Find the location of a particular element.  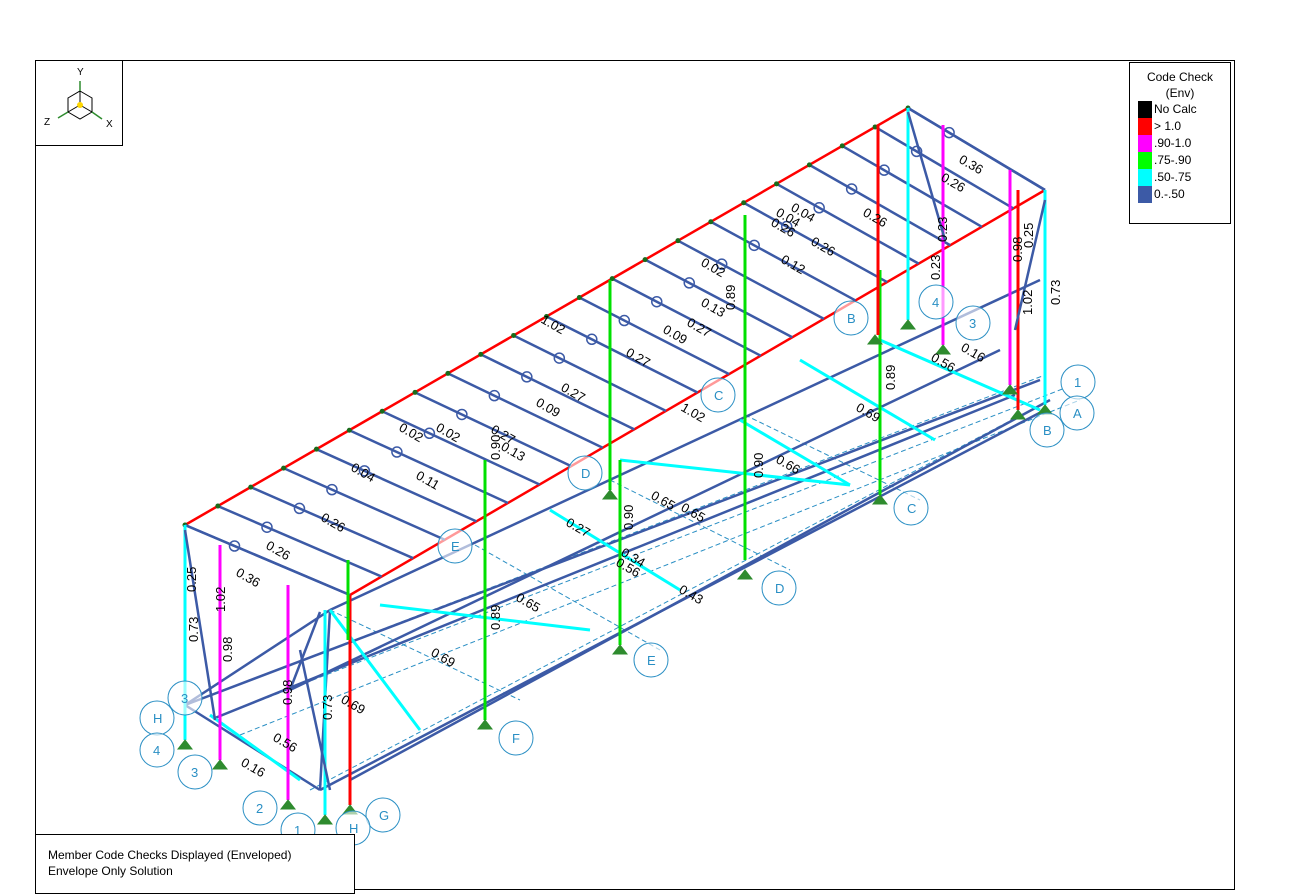

status-line-2: Envelope Only Solution is located at coordinates (110, 871).